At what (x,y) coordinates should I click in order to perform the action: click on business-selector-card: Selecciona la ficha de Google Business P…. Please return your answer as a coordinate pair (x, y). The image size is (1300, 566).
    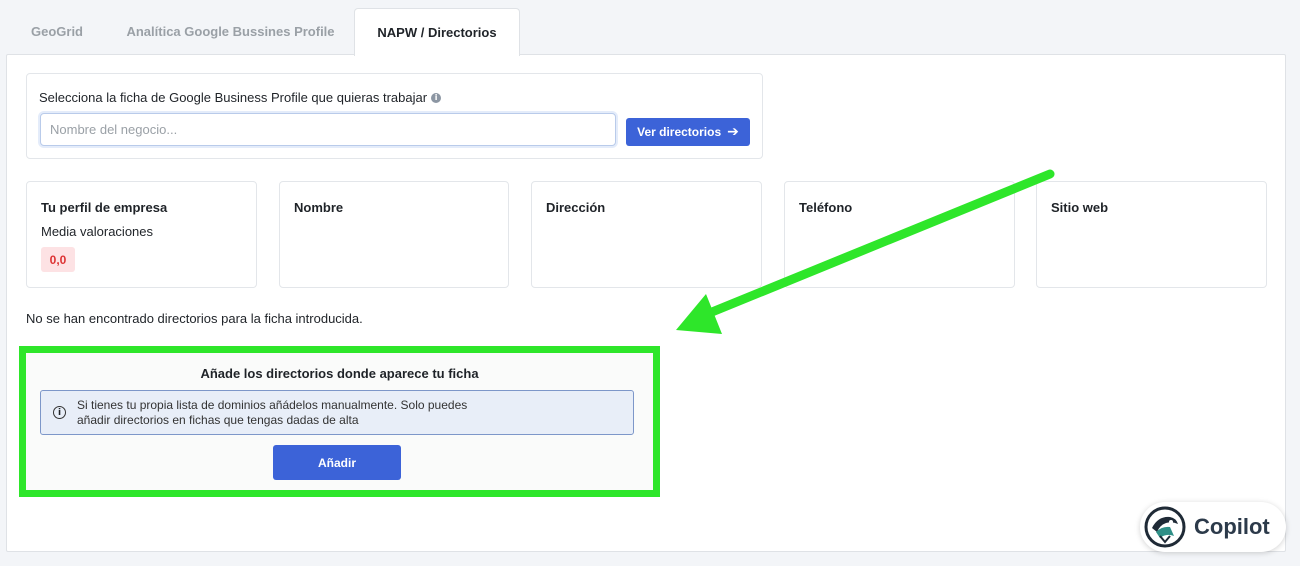
    Looking at the image, I should click on (394, 116).